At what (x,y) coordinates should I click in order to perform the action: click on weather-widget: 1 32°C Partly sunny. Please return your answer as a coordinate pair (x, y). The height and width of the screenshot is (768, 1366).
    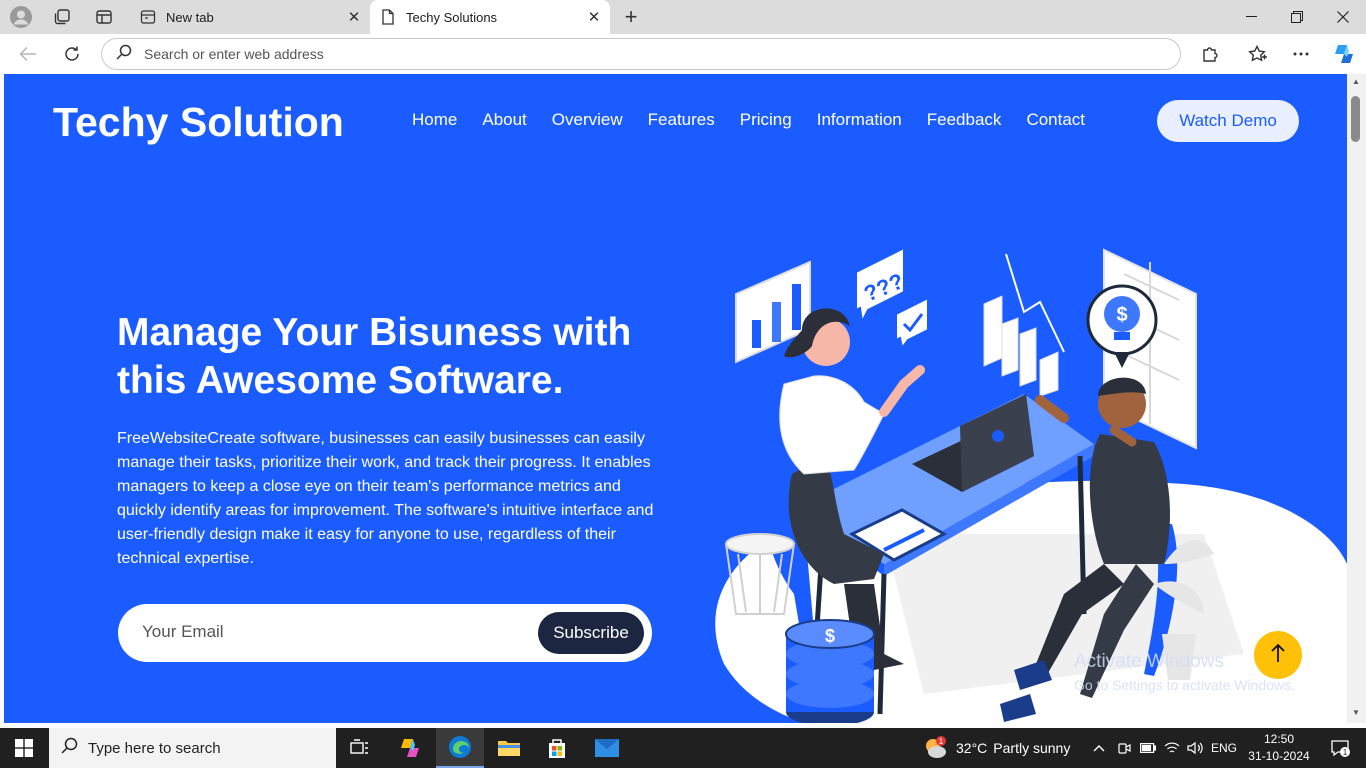
    Looking at the image, I should click on (996, 748).